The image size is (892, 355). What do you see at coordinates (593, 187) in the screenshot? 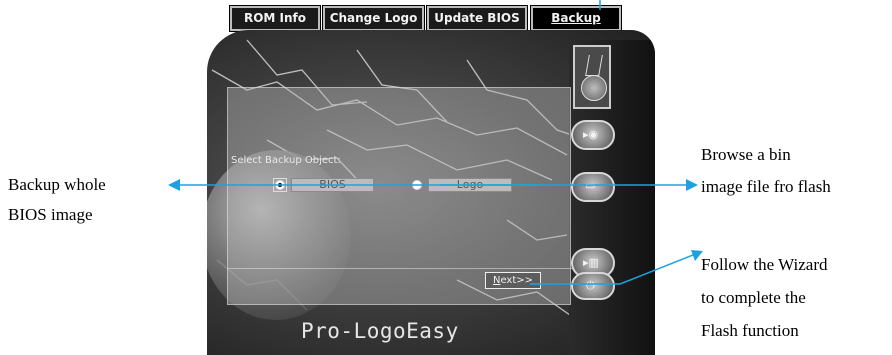
I see `monitor-icon: ▭` at bounding box center [593, 187].